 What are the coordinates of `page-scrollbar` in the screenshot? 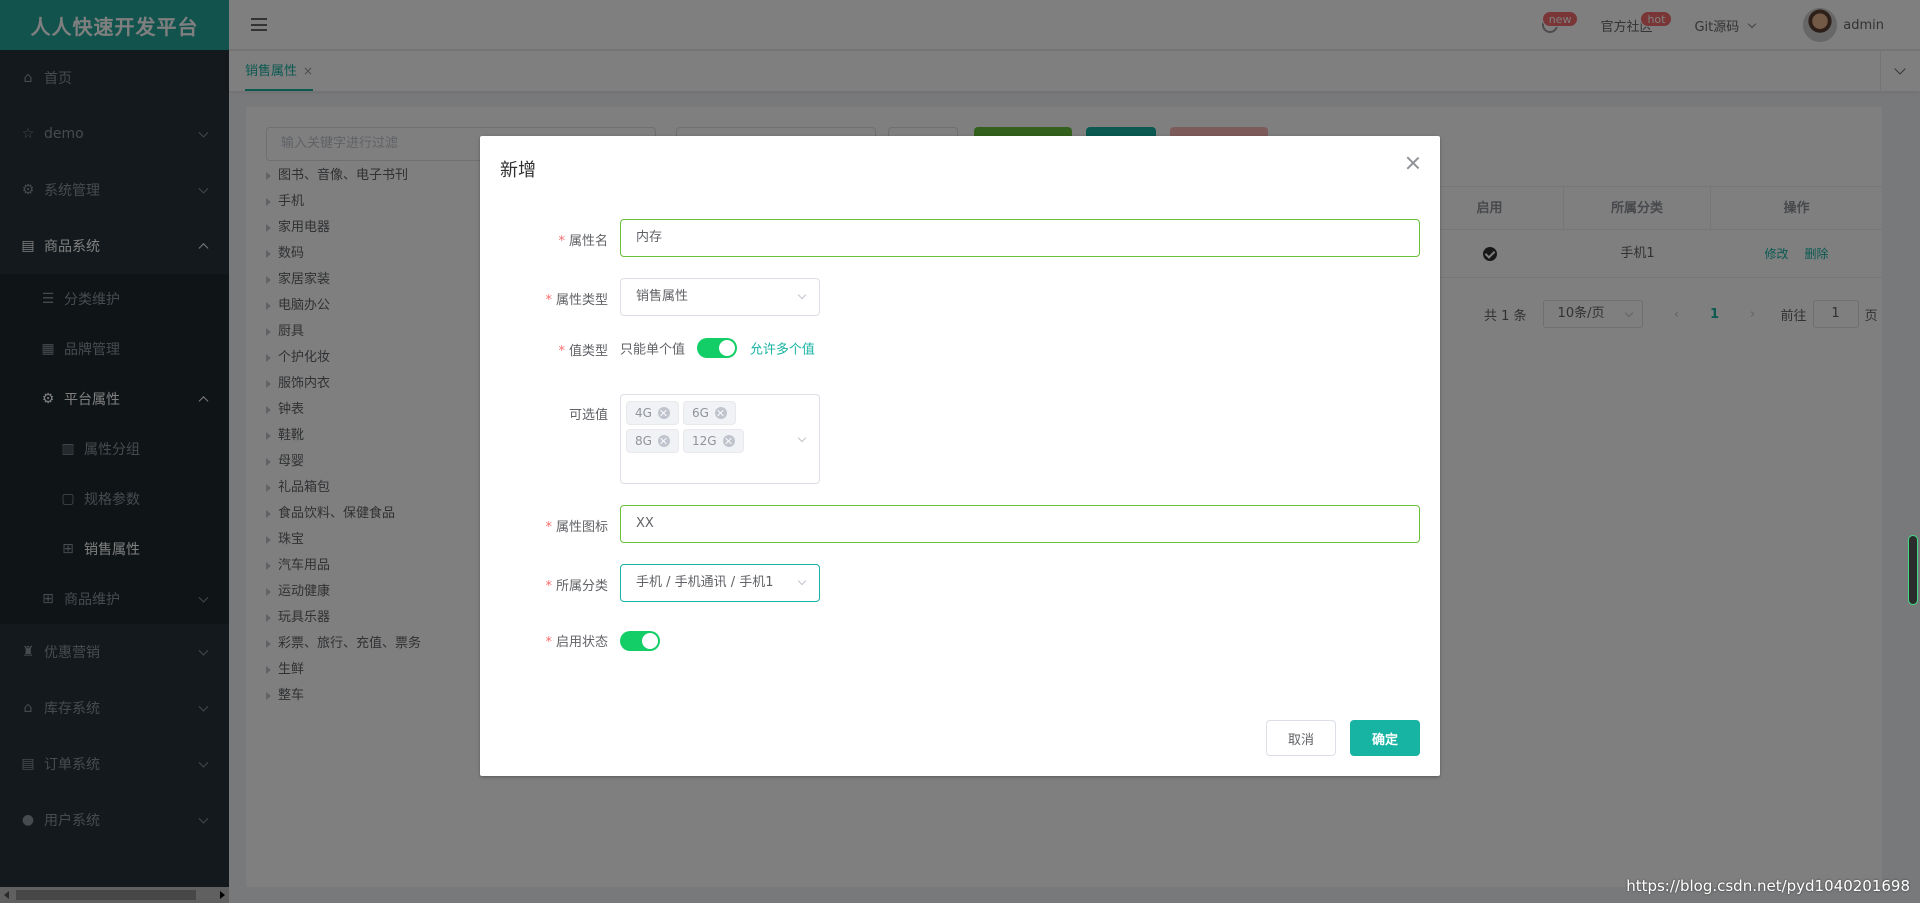 It's located at (1913, 570).